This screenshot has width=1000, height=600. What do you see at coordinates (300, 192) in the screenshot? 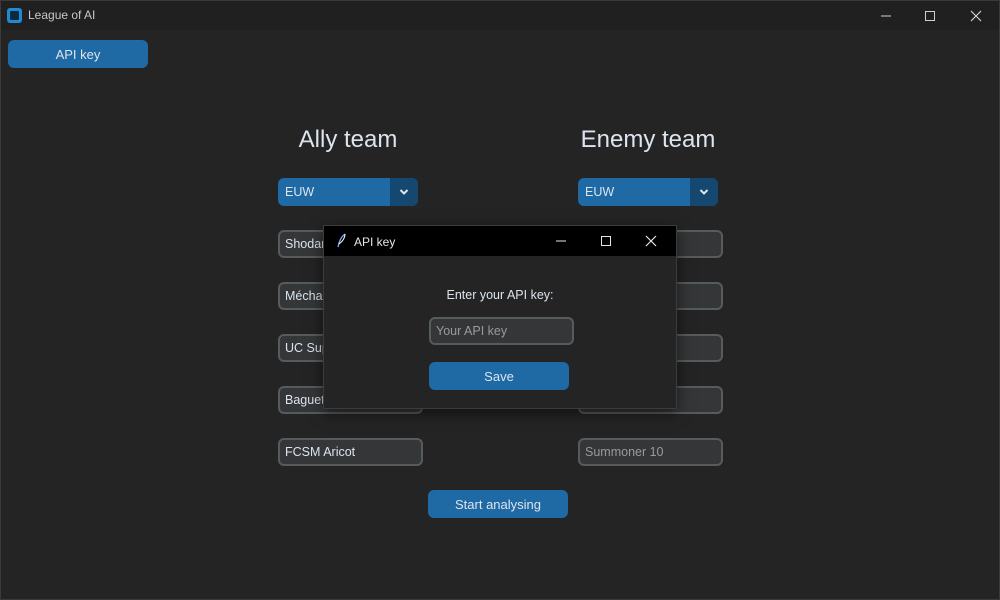
I see `ally-region-value: EUW` at bounding box center [300, 192].